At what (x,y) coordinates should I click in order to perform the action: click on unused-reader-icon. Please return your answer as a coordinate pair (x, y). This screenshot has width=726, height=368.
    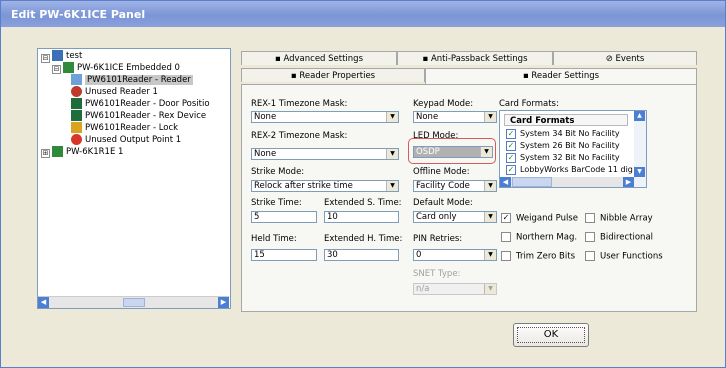
    Looking at the image, I should click on (76, 91).